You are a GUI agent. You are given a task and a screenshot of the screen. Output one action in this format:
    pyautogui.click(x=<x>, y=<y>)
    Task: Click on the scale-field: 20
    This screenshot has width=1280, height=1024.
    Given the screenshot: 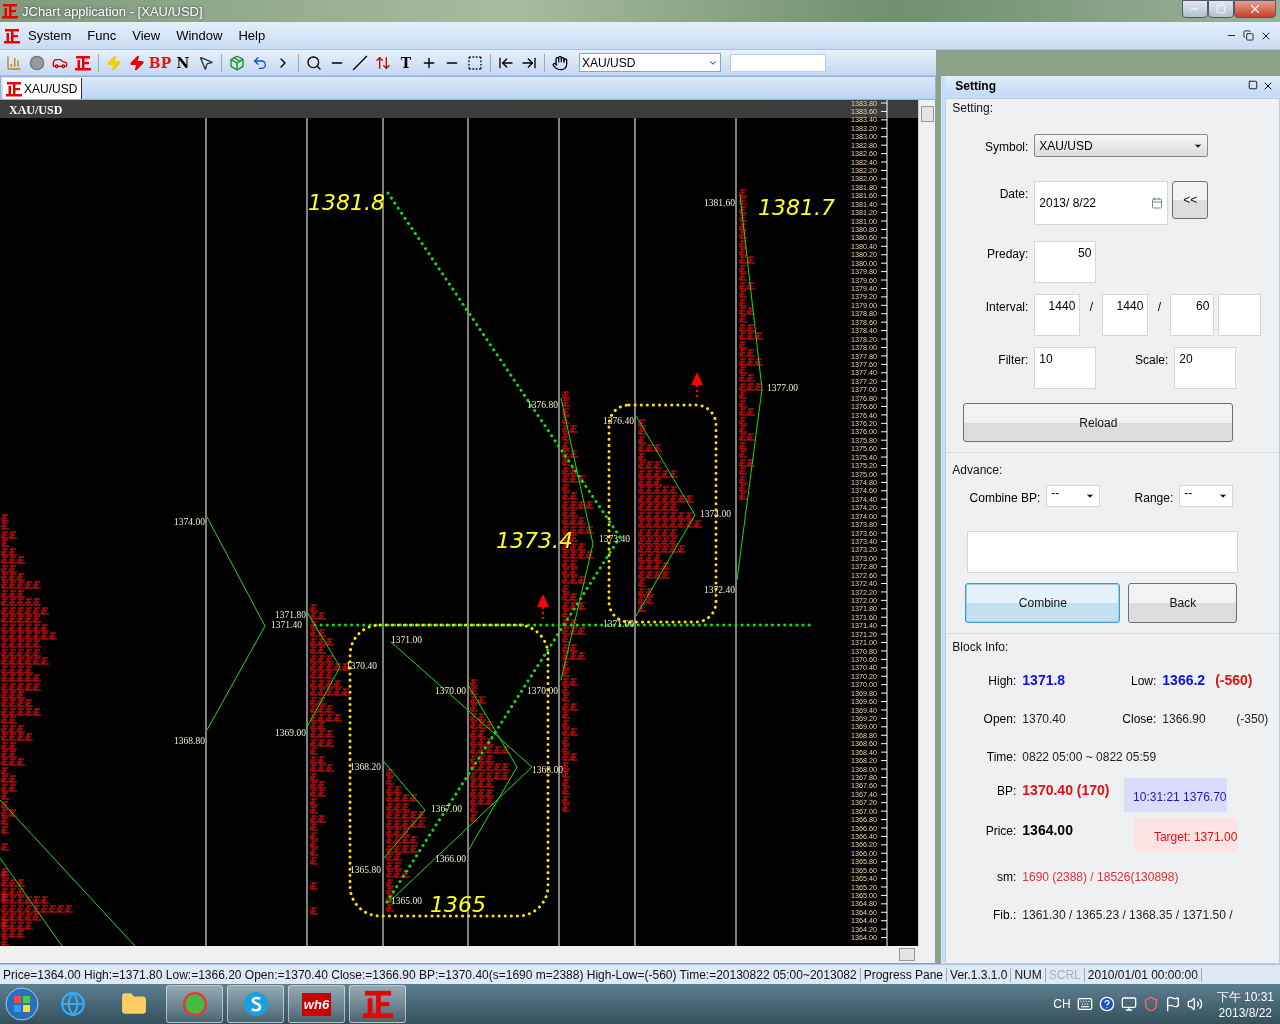 What is the action you would take?
    pyautogui.click(x=1205, y=368)
    